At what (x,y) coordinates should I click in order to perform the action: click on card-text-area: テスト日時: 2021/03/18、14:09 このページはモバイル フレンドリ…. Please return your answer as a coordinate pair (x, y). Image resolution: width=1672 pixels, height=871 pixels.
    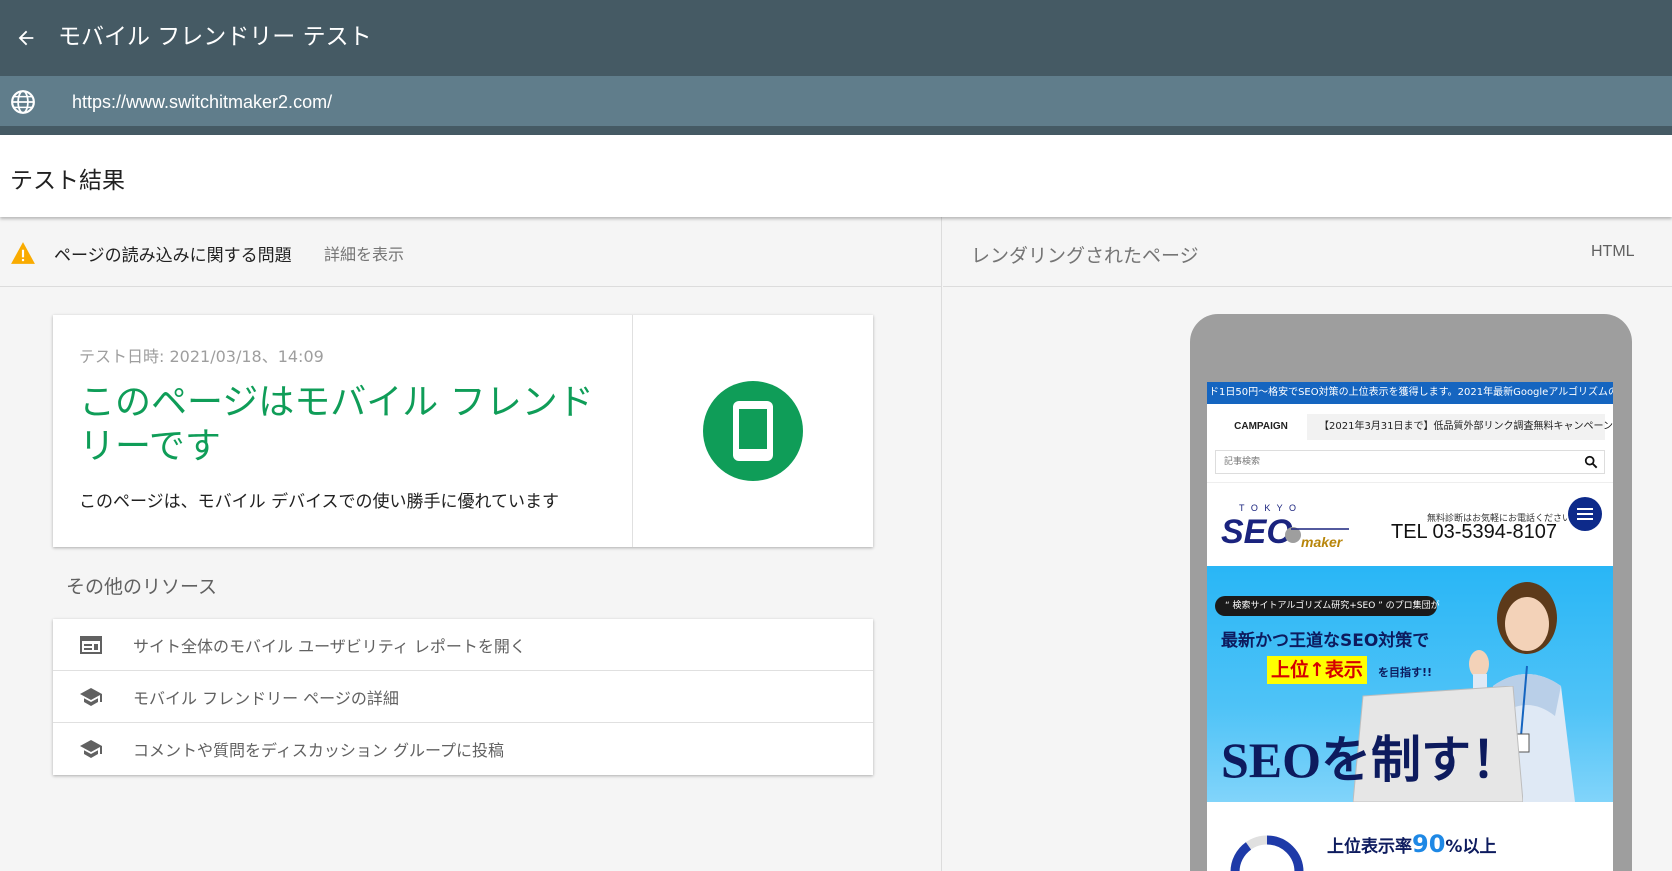
    Looking at the image, I should click on (343, 431).